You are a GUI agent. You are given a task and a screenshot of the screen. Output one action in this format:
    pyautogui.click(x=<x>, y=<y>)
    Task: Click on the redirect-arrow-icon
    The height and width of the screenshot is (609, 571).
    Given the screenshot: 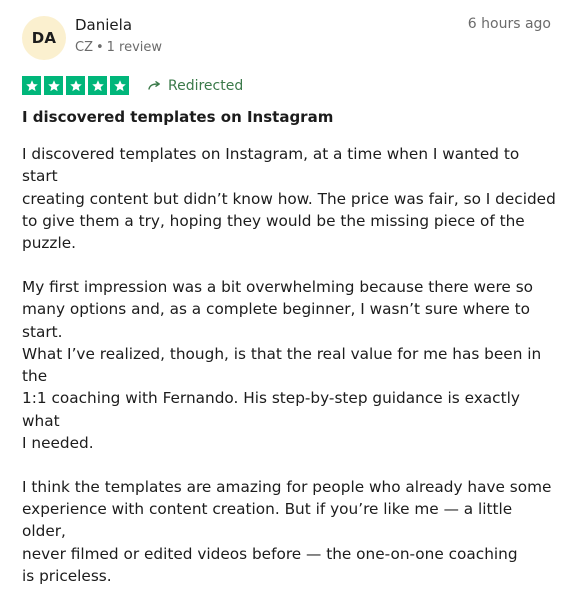 What is the action you would take?
    pyautogui.click(x=155, y=85)
    